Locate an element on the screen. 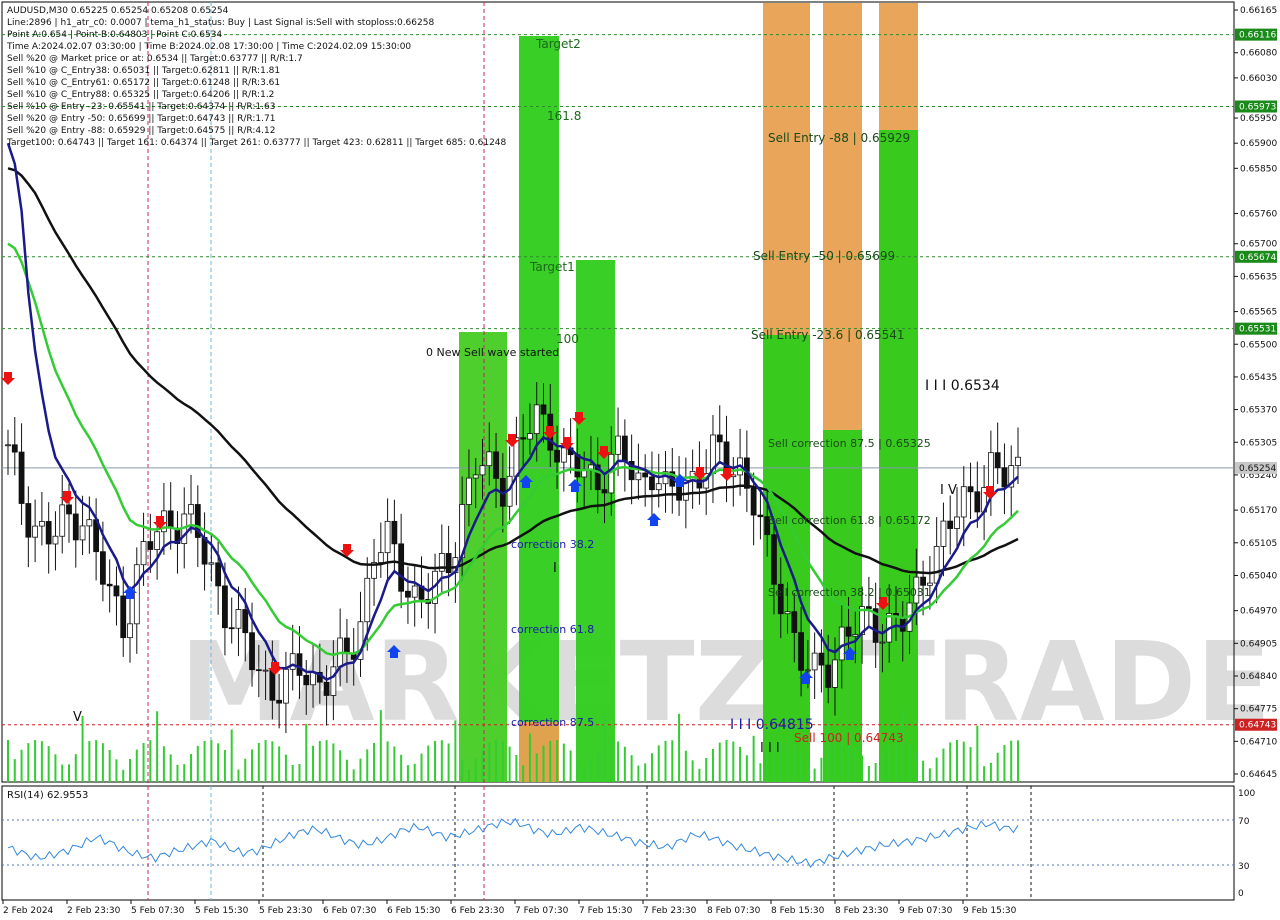 The width and height of the screenshot is (1280, 920). label-corr-875: correction 87.5 is located at coordinates (552, 722).